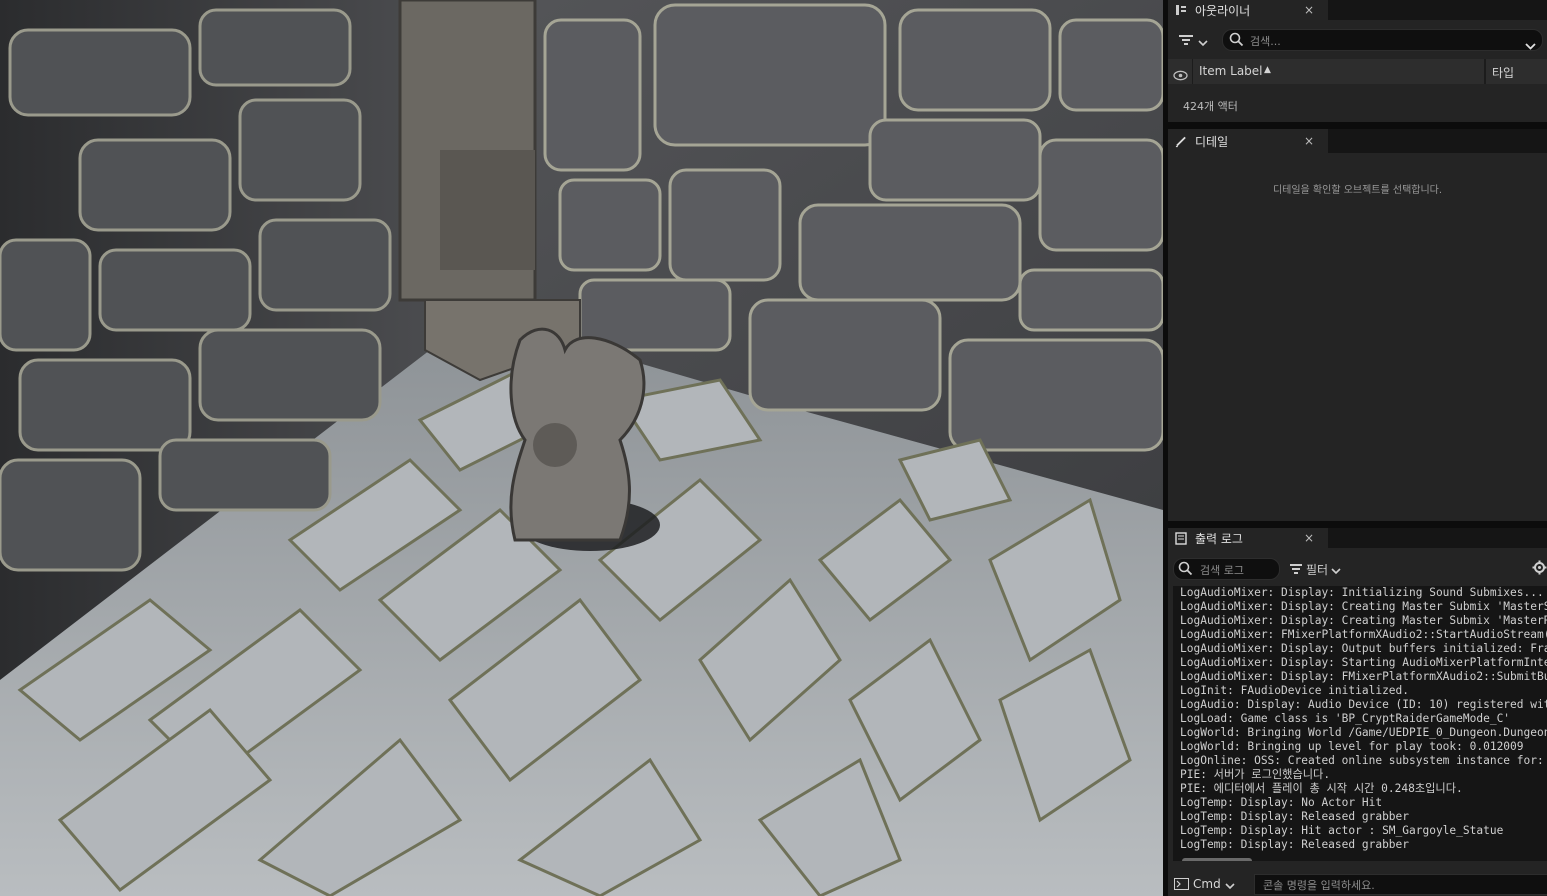 The width and height of the screenshot is (1547, 896). What do you see at coordinates (1321, 788) in the screenshot?
I see `log-line: PIE: 에디터에서 플레이 총 시작 시간 0.248초입니다.` at bounding box center [1321, 788].